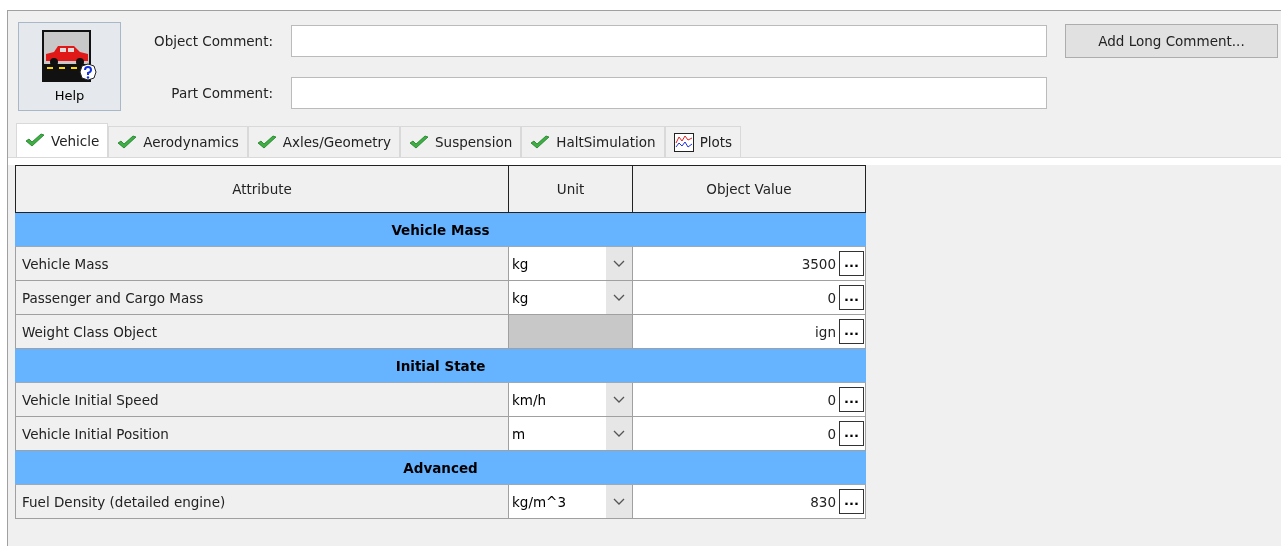 This screenshot has height=546, width=1281. I want to click on unit-value: km/h, so click(529, 399).